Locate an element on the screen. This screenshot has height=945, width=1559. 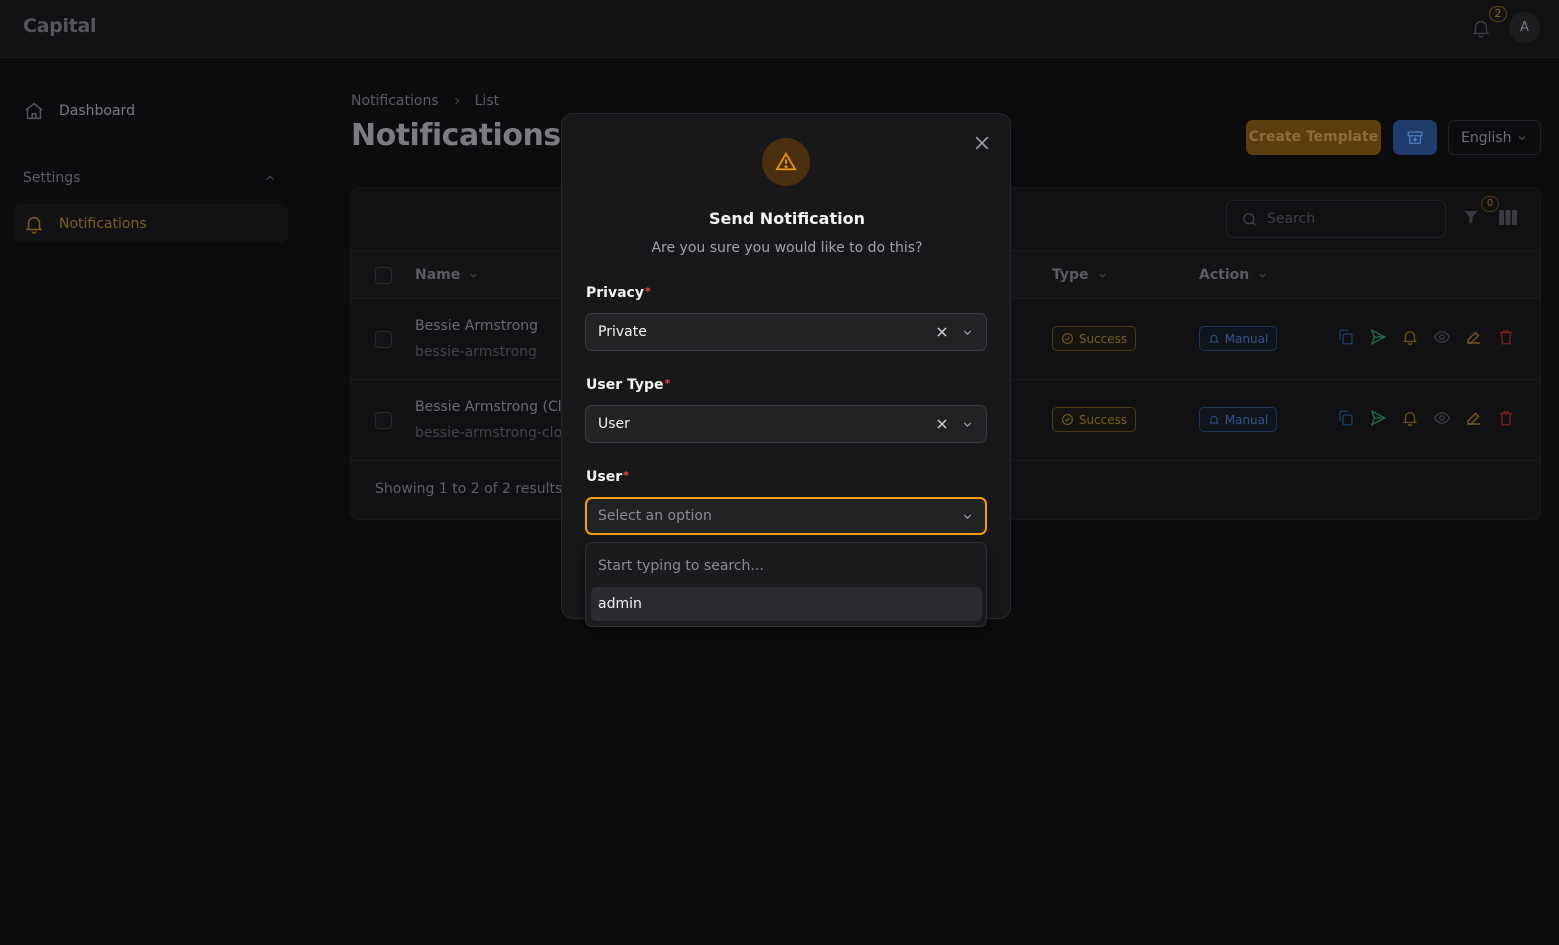
search-input: Search is located at coordinates (1336, 219).